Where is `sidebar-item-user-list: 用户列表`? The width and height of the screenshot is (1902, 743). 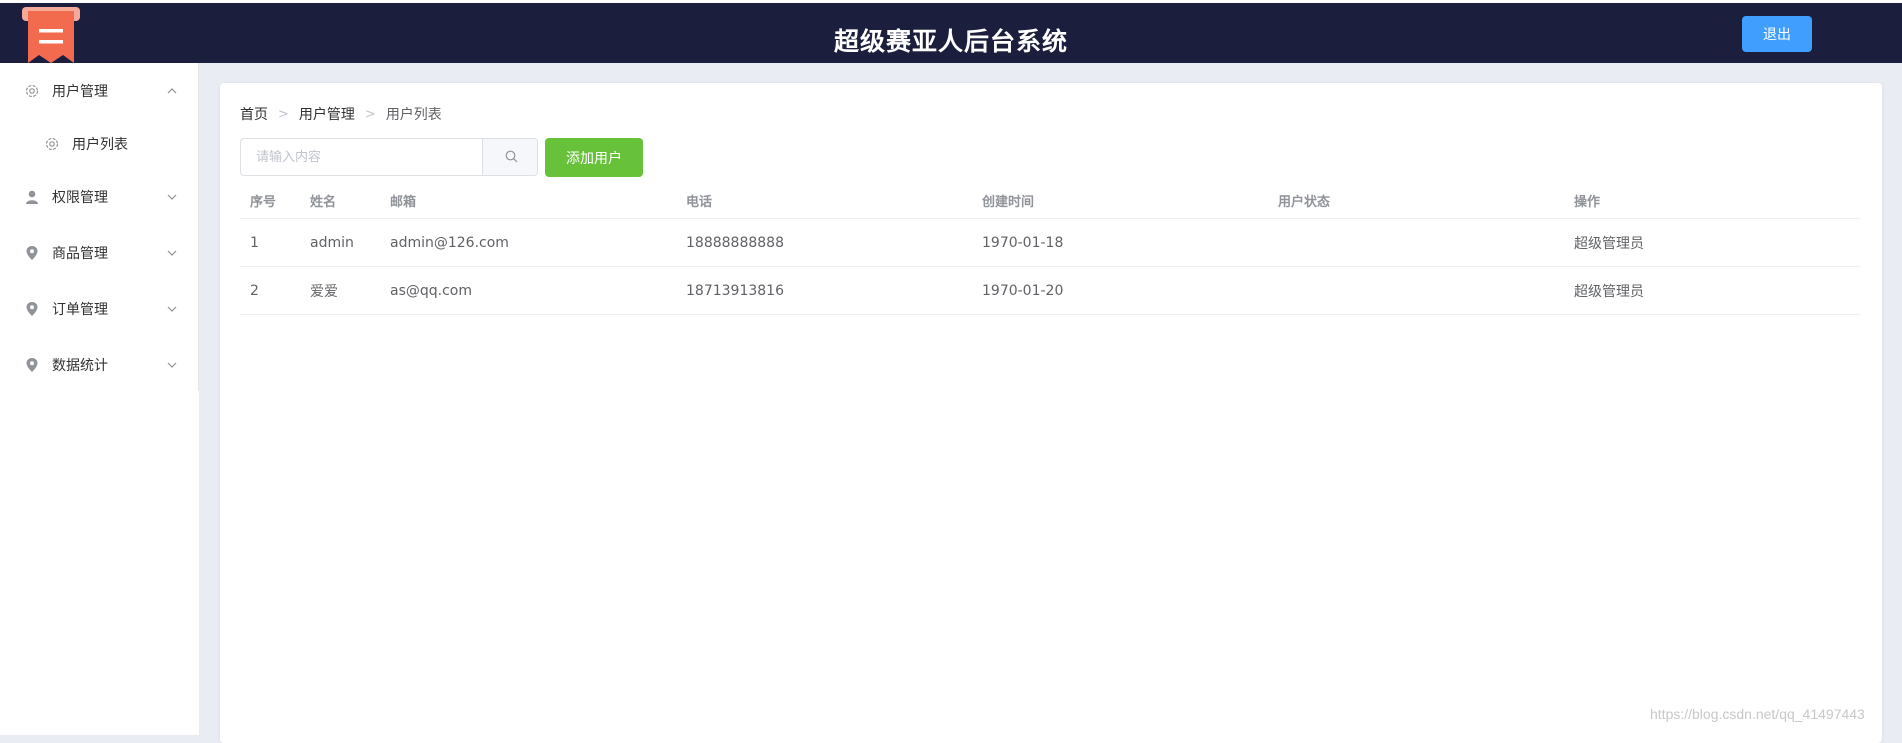 sidebar-item-user-list: 用户列表 is located at coordinates (99, 144).